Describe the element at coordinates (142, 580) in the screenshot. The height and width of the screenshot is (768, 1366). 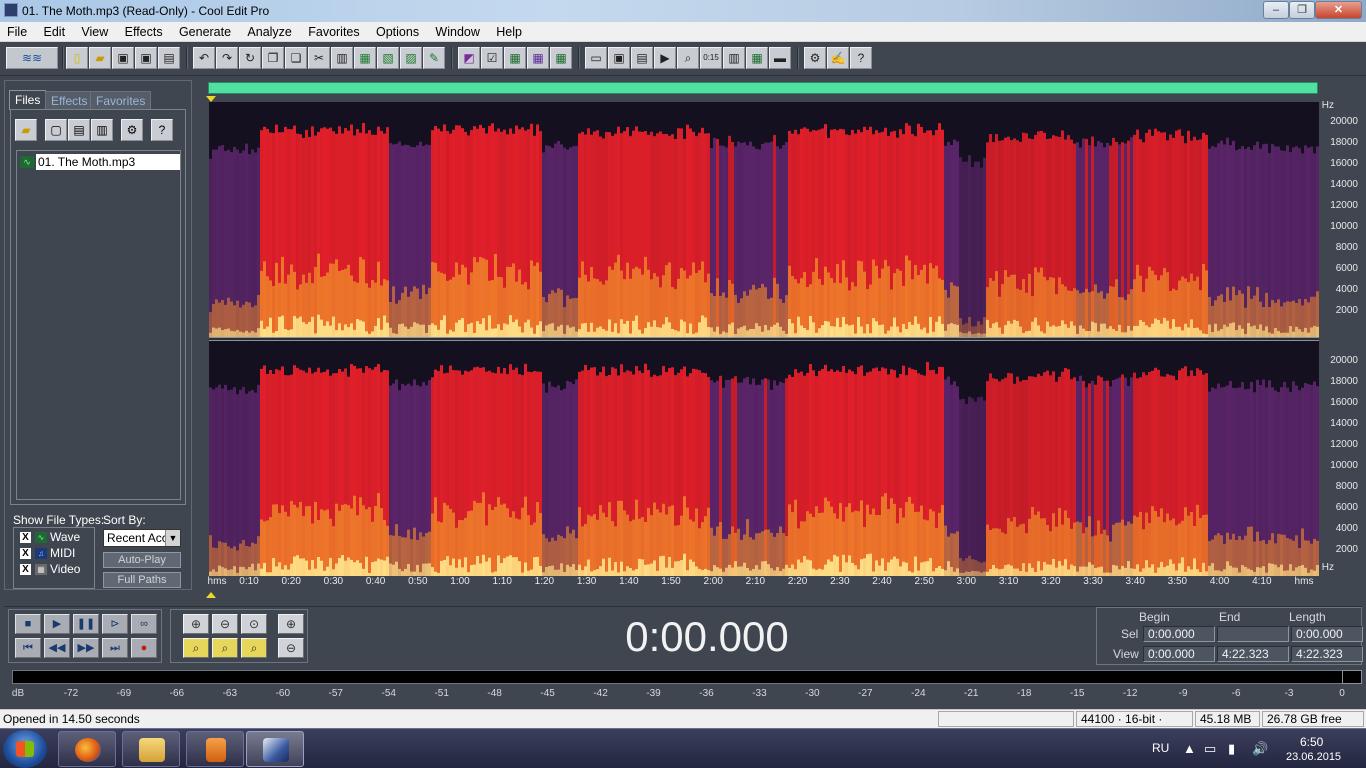
I see `full-paths-button: Full Paths` at that location.